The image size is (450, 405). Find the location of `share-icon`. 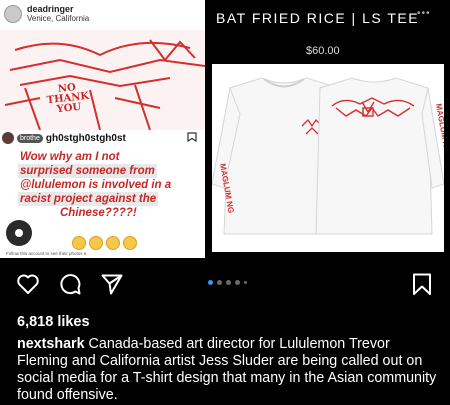

share-icon is located at coordinates (112, 284).